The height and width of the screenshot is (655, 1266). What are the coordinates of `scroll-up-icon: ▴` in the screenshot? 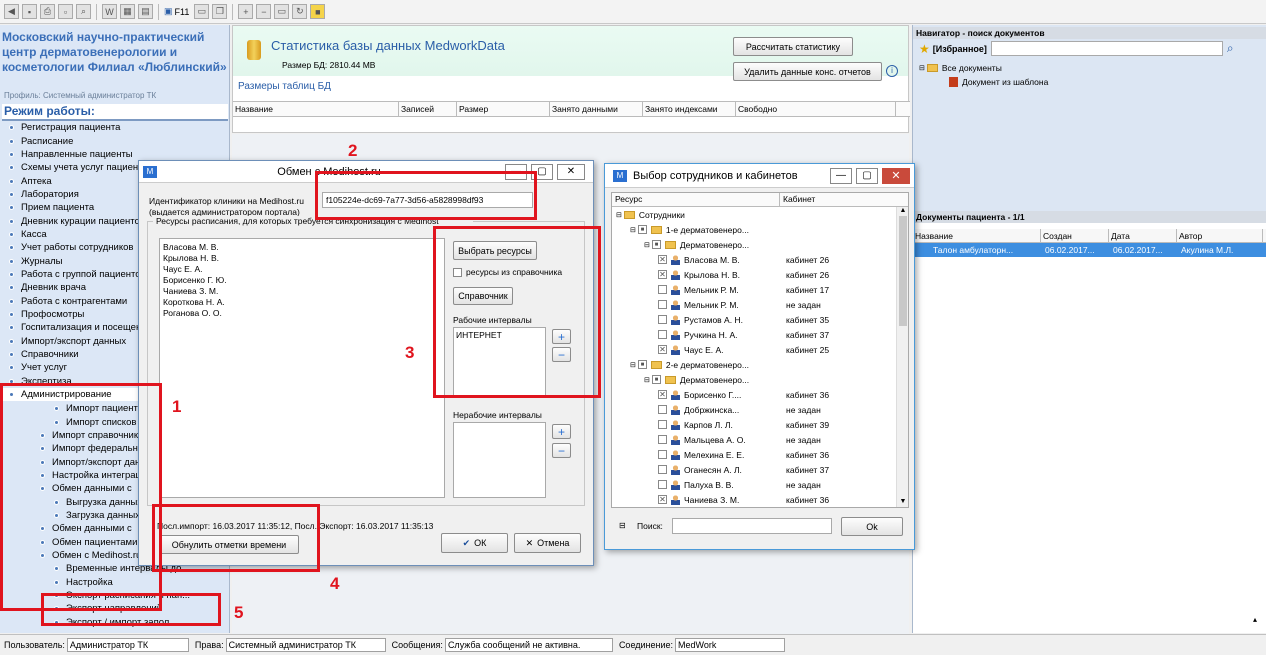 It's located at (1255, 619).